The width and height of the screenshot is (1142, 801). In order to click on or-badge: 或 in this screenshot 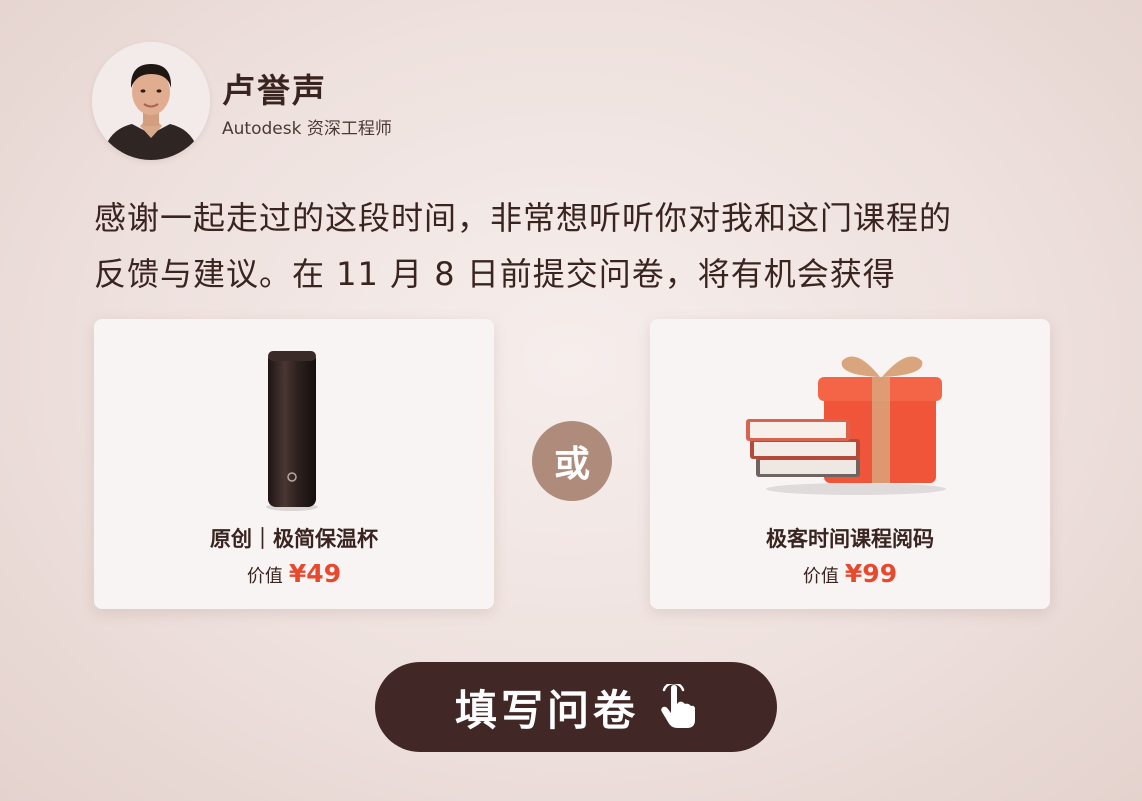, I will do `click(572, 461)`.